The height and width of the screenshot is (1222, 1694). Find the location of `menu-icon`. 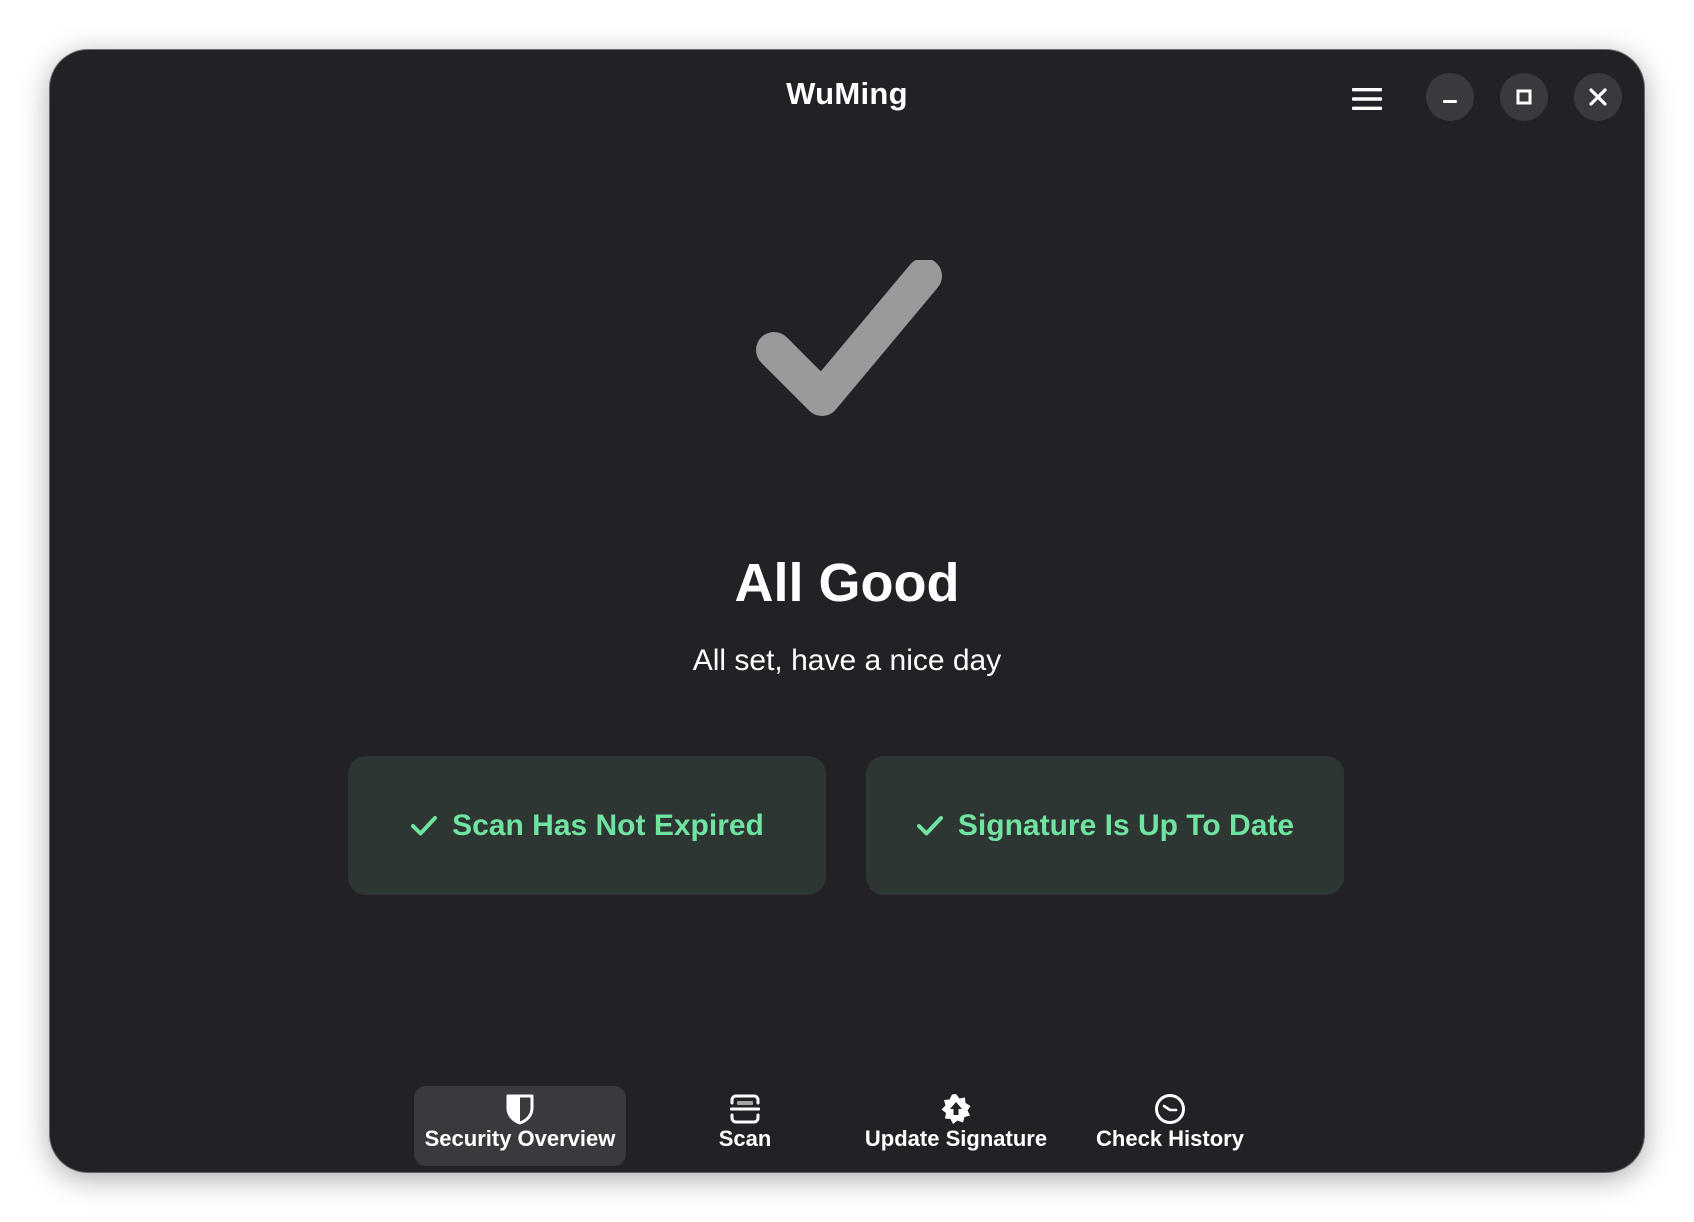

menu-icon is located at coordinates (1367, 99).